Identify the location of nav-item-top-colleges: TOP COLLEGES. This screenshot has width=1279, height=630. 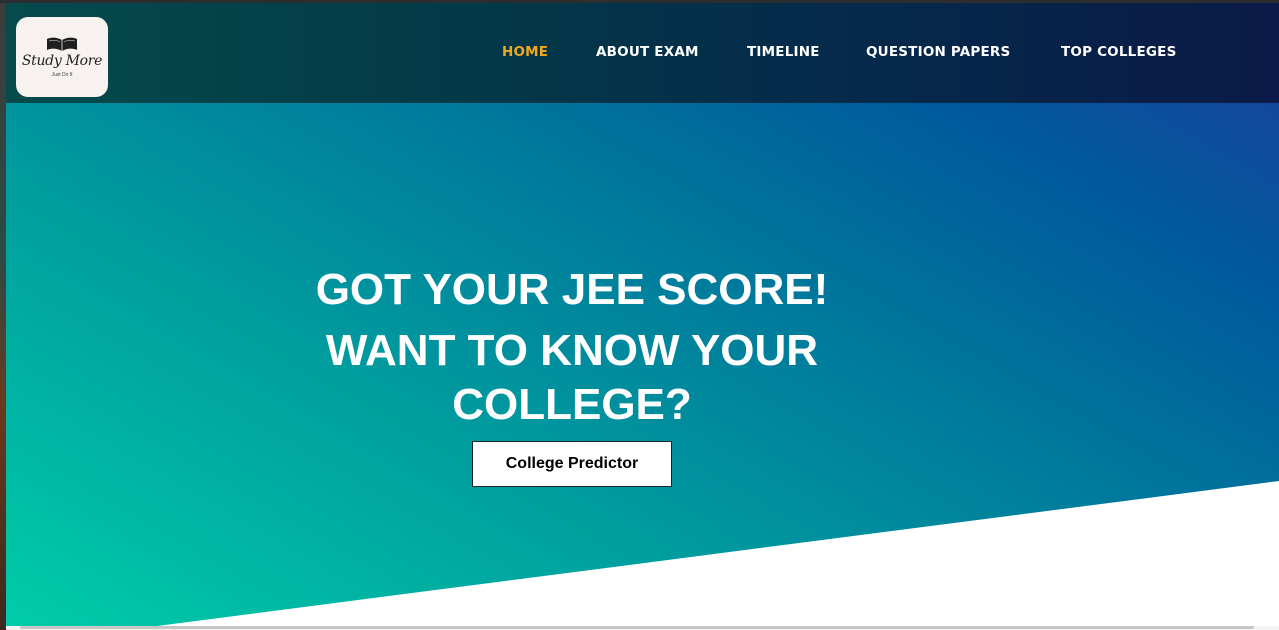
(1119, 52).